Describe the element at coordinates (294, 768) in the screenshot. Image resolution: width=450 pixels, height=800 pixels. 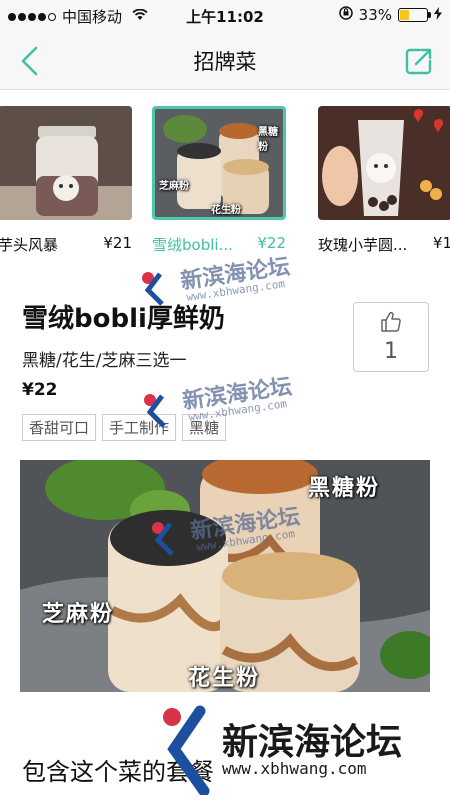
I see `watermark-large-url: www.xbhwang.com` at that location.